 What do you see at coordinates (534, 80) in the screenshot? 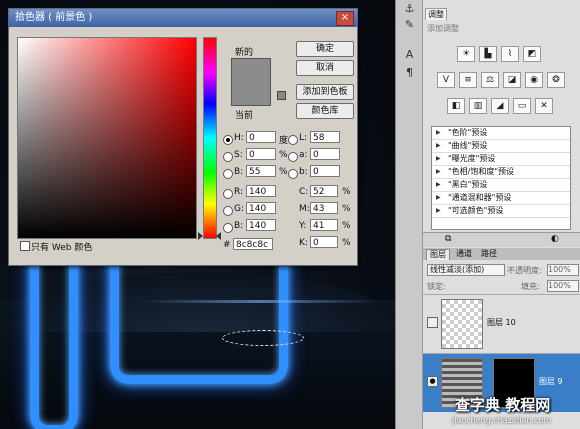
I see `photo-filter-icon: ◉` at bounding box center [534, 80].